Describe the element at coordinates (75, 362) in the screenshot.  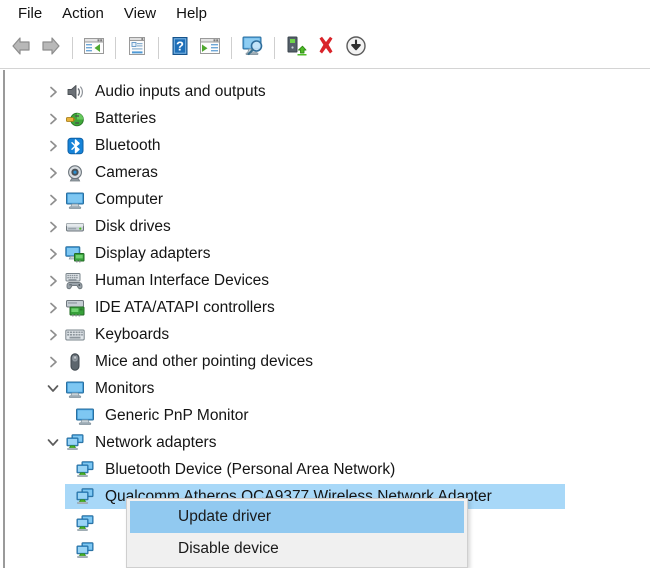
I see `mouse-icon` at that location.